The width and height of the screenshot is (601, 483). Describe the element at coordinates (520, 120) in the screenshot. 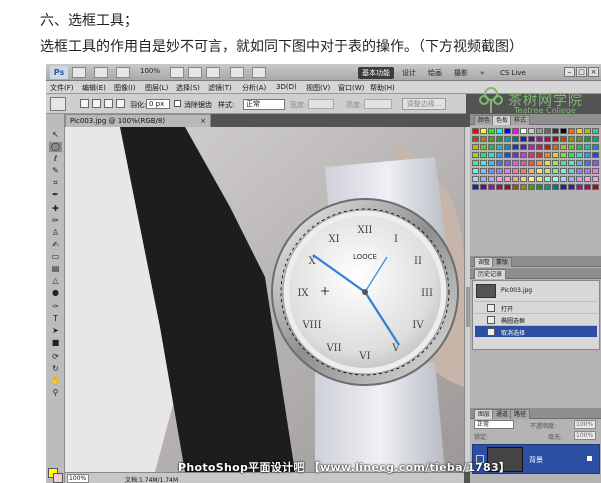

I see `tab-styles: 样式` at that location.